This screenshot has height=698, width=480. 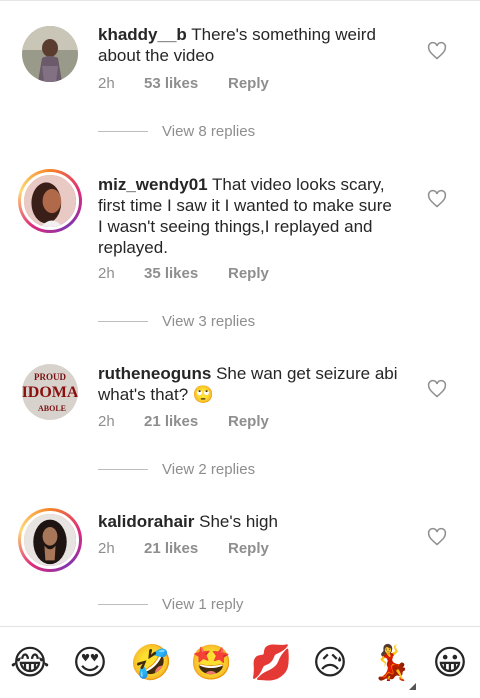 I want to click on comment-meta: 2h 53 likes Reply, so click(x=183, y=83).